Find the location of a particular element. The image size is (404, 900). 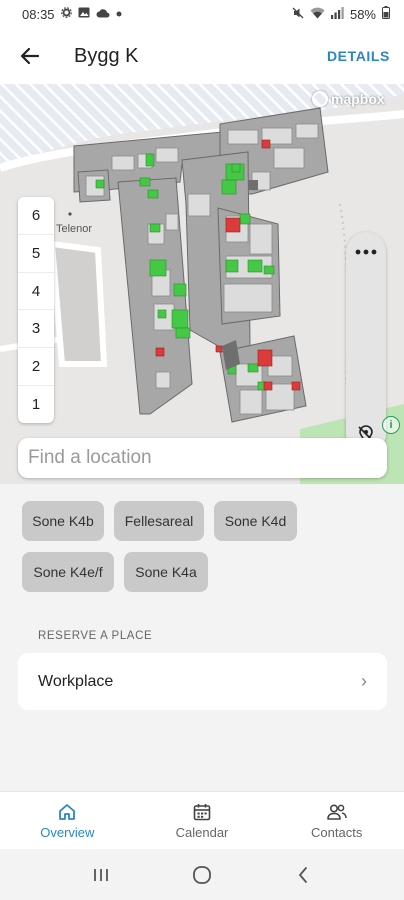

status-left: 08:35 is located at coordinates (72, 14).